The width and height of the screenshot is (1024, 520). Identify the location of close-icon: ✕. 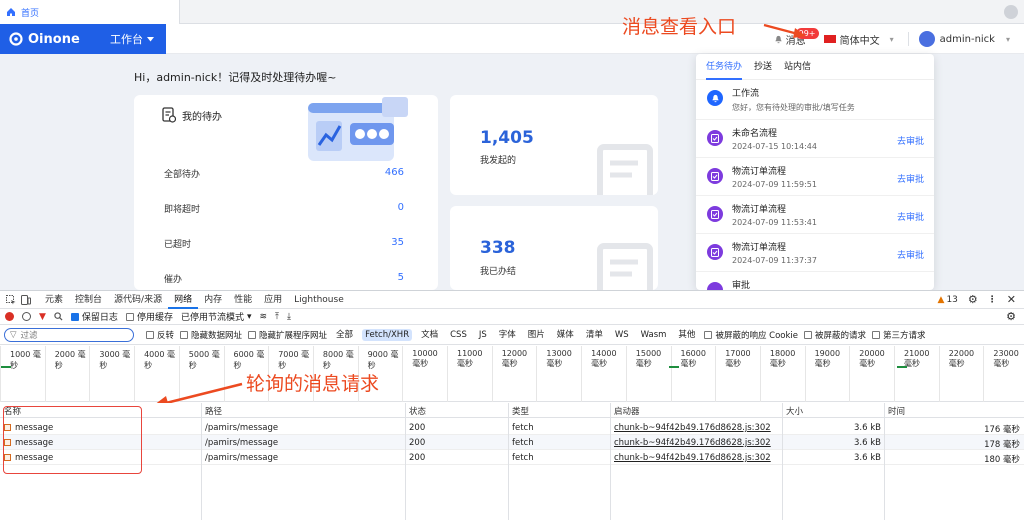
(1011, 299).